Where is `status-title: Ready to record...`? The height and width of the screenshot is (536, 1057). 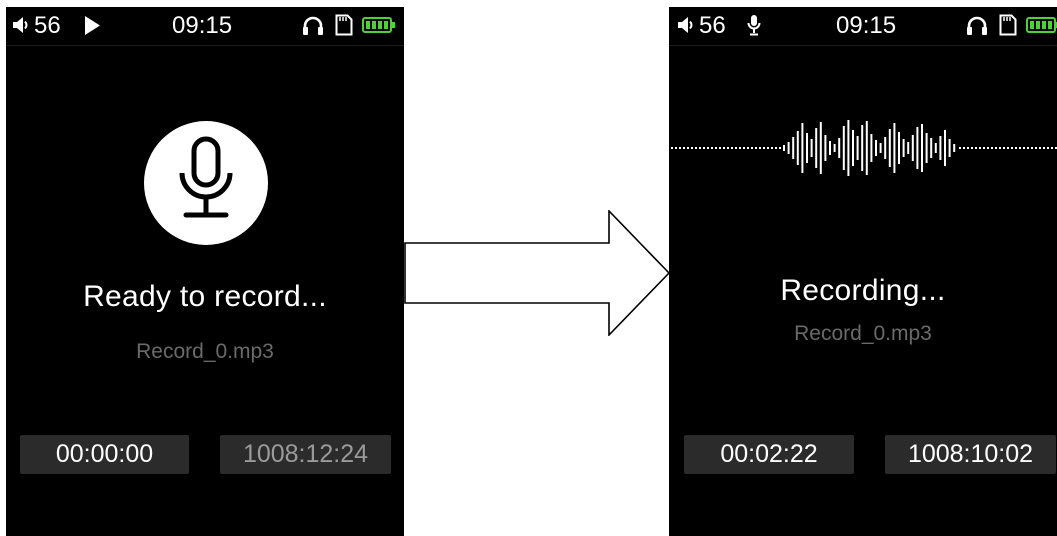 status-title: Ready to record... is located at coordinates (205, 296).